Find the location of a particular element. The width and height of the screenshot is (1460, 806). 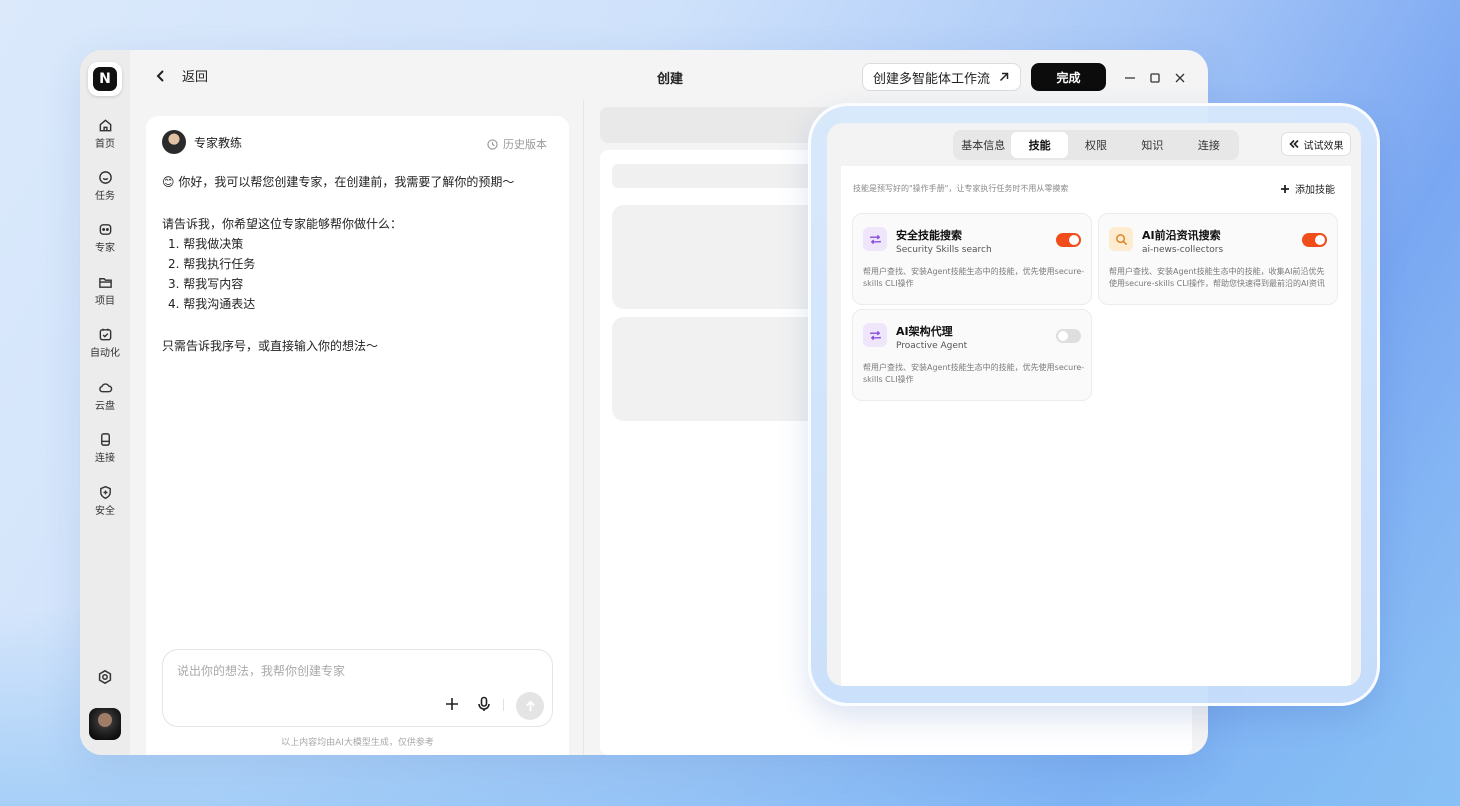

sidebar-item-connect: 连接 is located at coordinates (105, 454).